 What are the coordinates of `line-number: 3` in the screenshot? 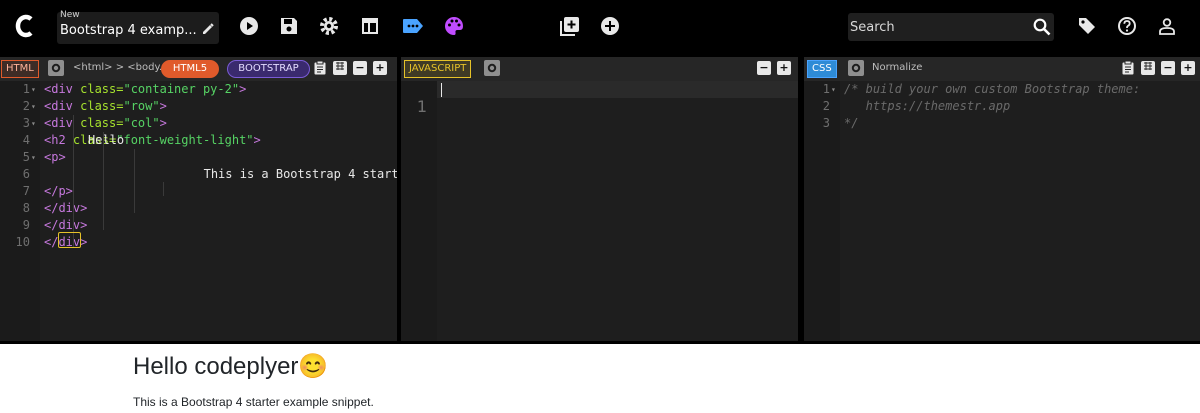 It's located at (826, 123).